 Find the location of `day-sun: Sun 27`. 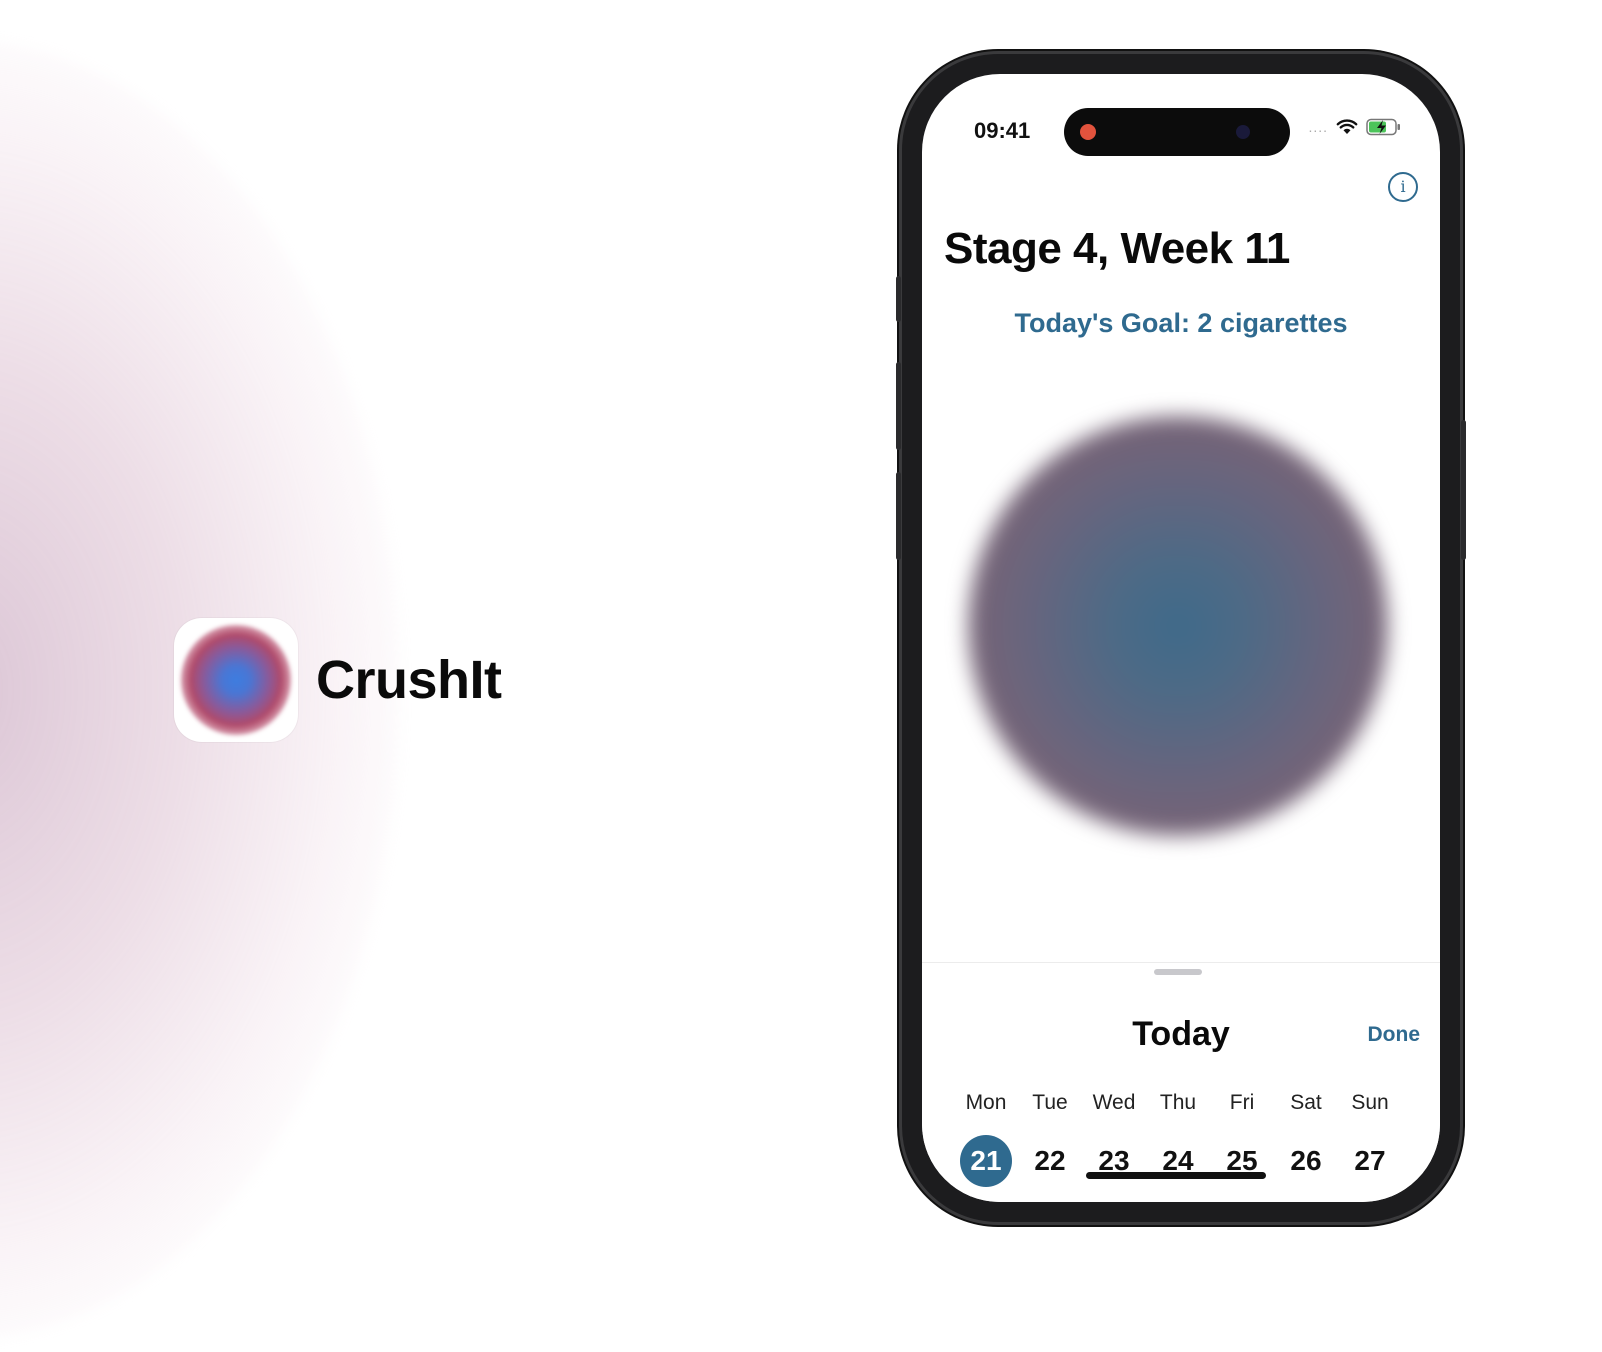

day-sun: Sun 27 is located at coordinates (1370, 1139).